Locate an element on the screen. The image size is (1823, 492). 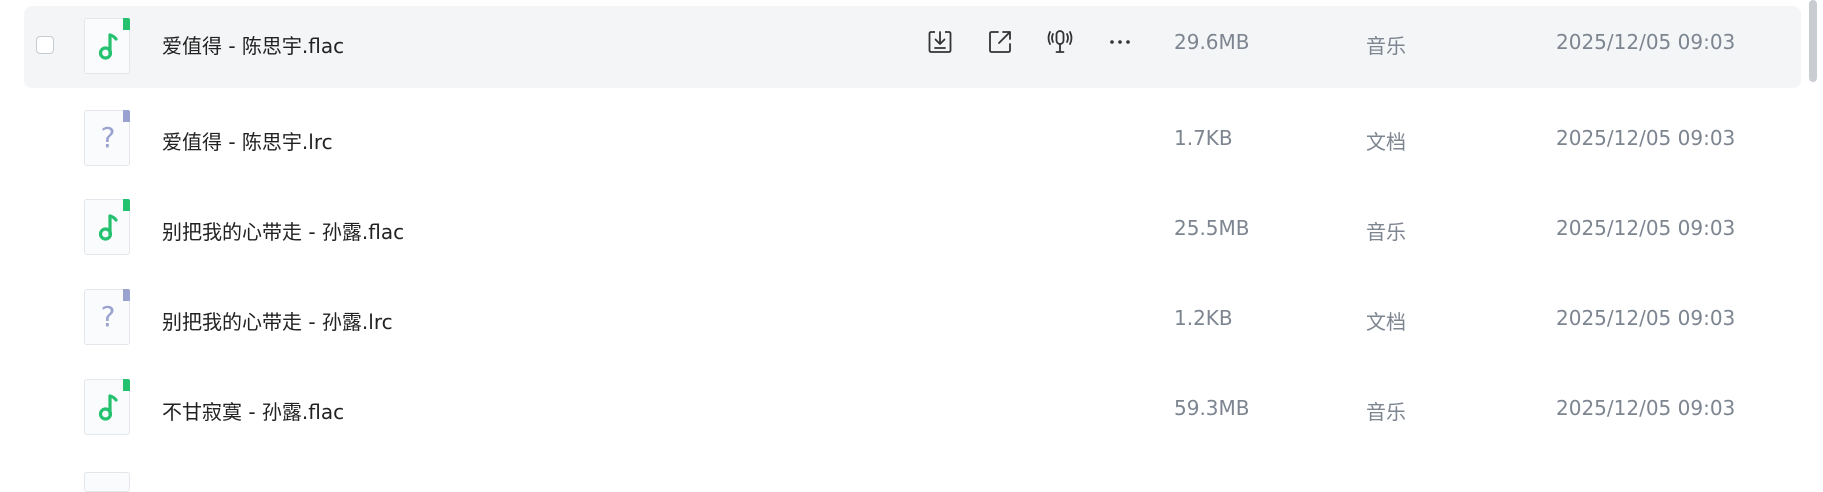
more-icon is located at coordinates (1120, 42).